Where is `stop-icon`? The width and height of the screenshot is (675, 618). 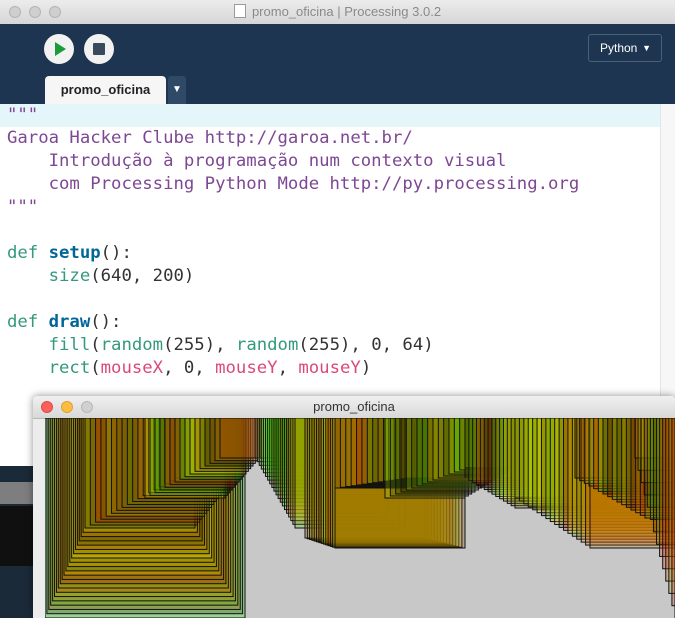
stop-icon is located at coordinates (99, 49).